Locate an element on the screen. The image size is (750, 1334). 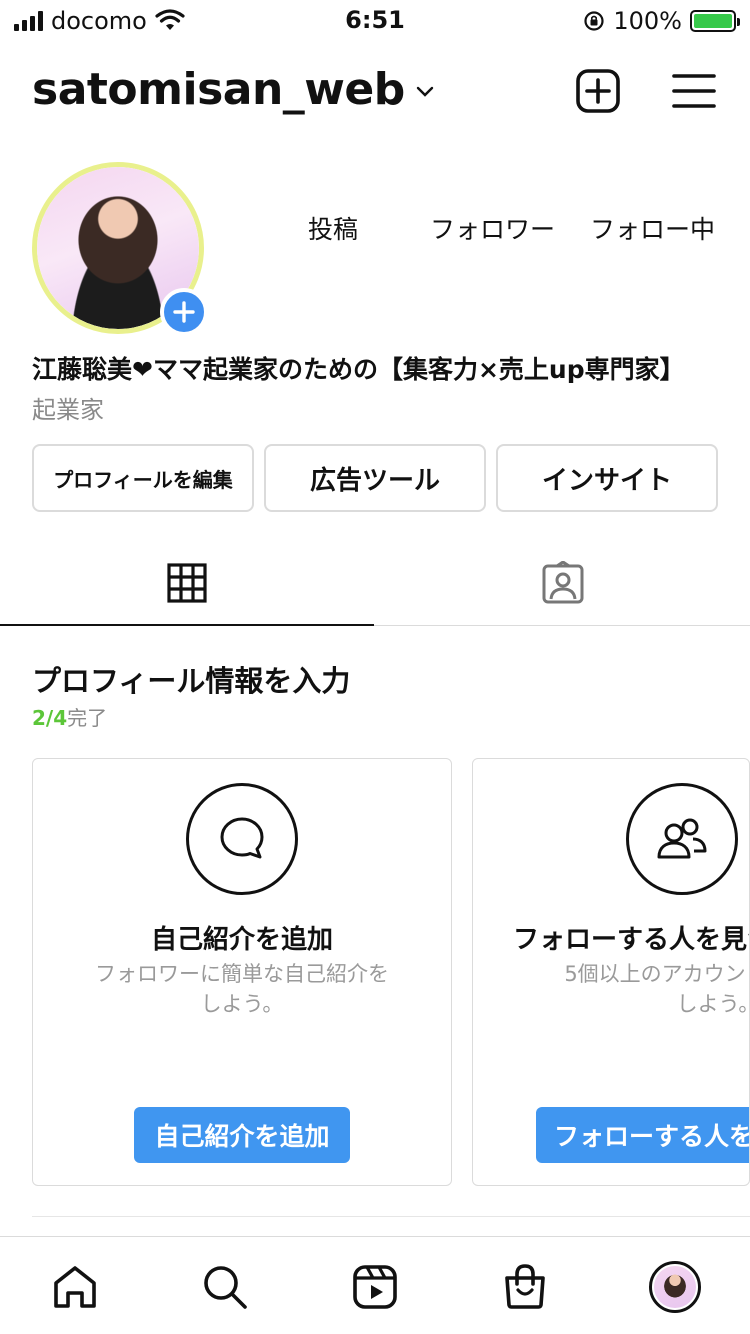
insights-button: インサイト is located at coordinates (607, 478).